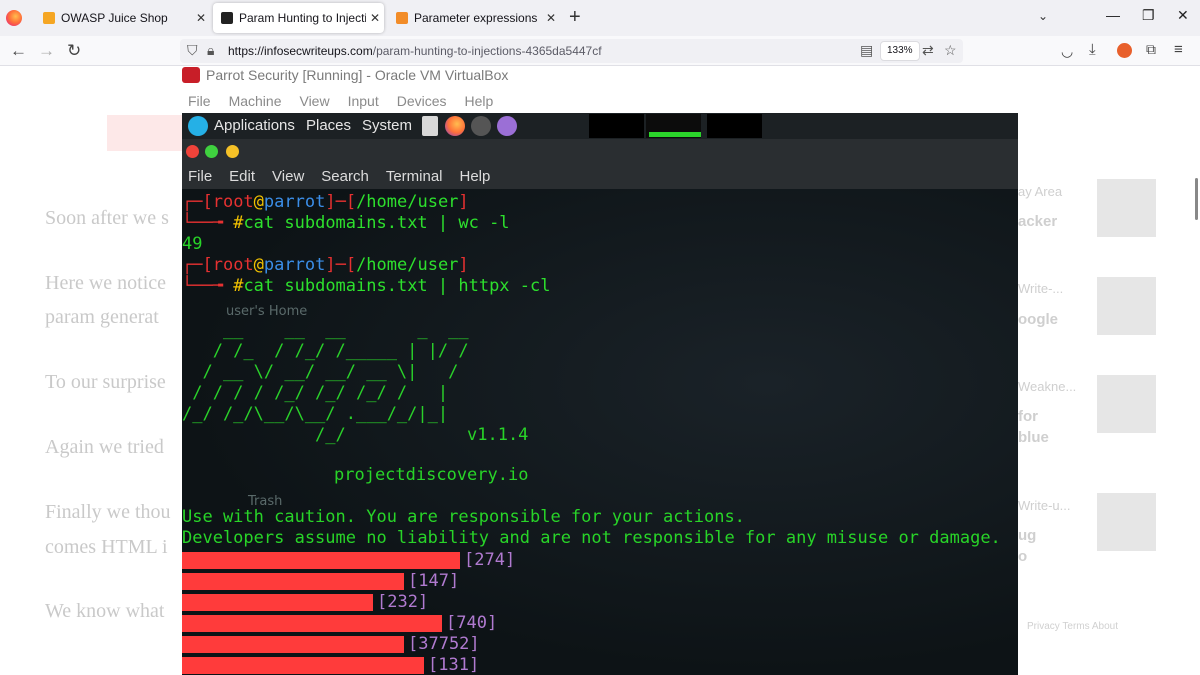 The height and width of the screenshot is (675, 1200). What do you see at coordinates (122, 18) in the screenshot?
I see `tab-owasp-juice-shop: OWASP Juice Shop ✕` at bounding box center [122, 18].